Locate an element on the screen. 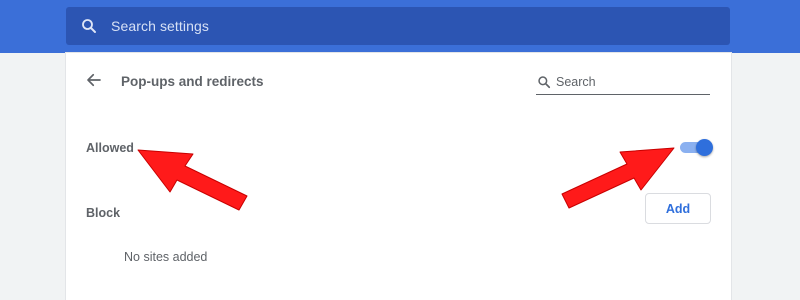  allowed-toggle is located at coordinates (695, 147).